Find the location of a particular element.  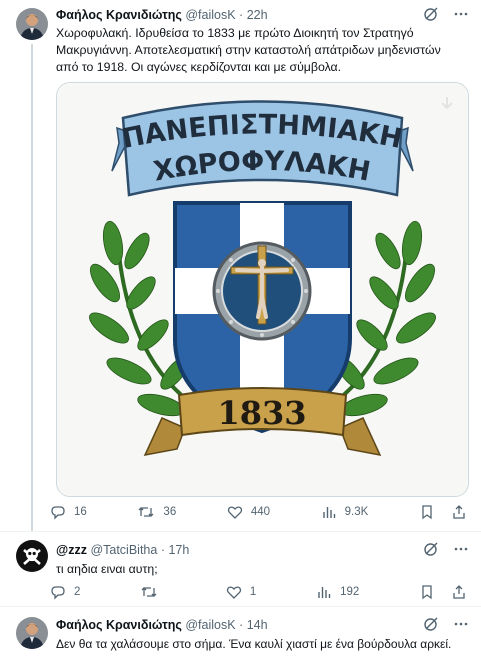

reply-top-icons is located at coordinates (446, 549).